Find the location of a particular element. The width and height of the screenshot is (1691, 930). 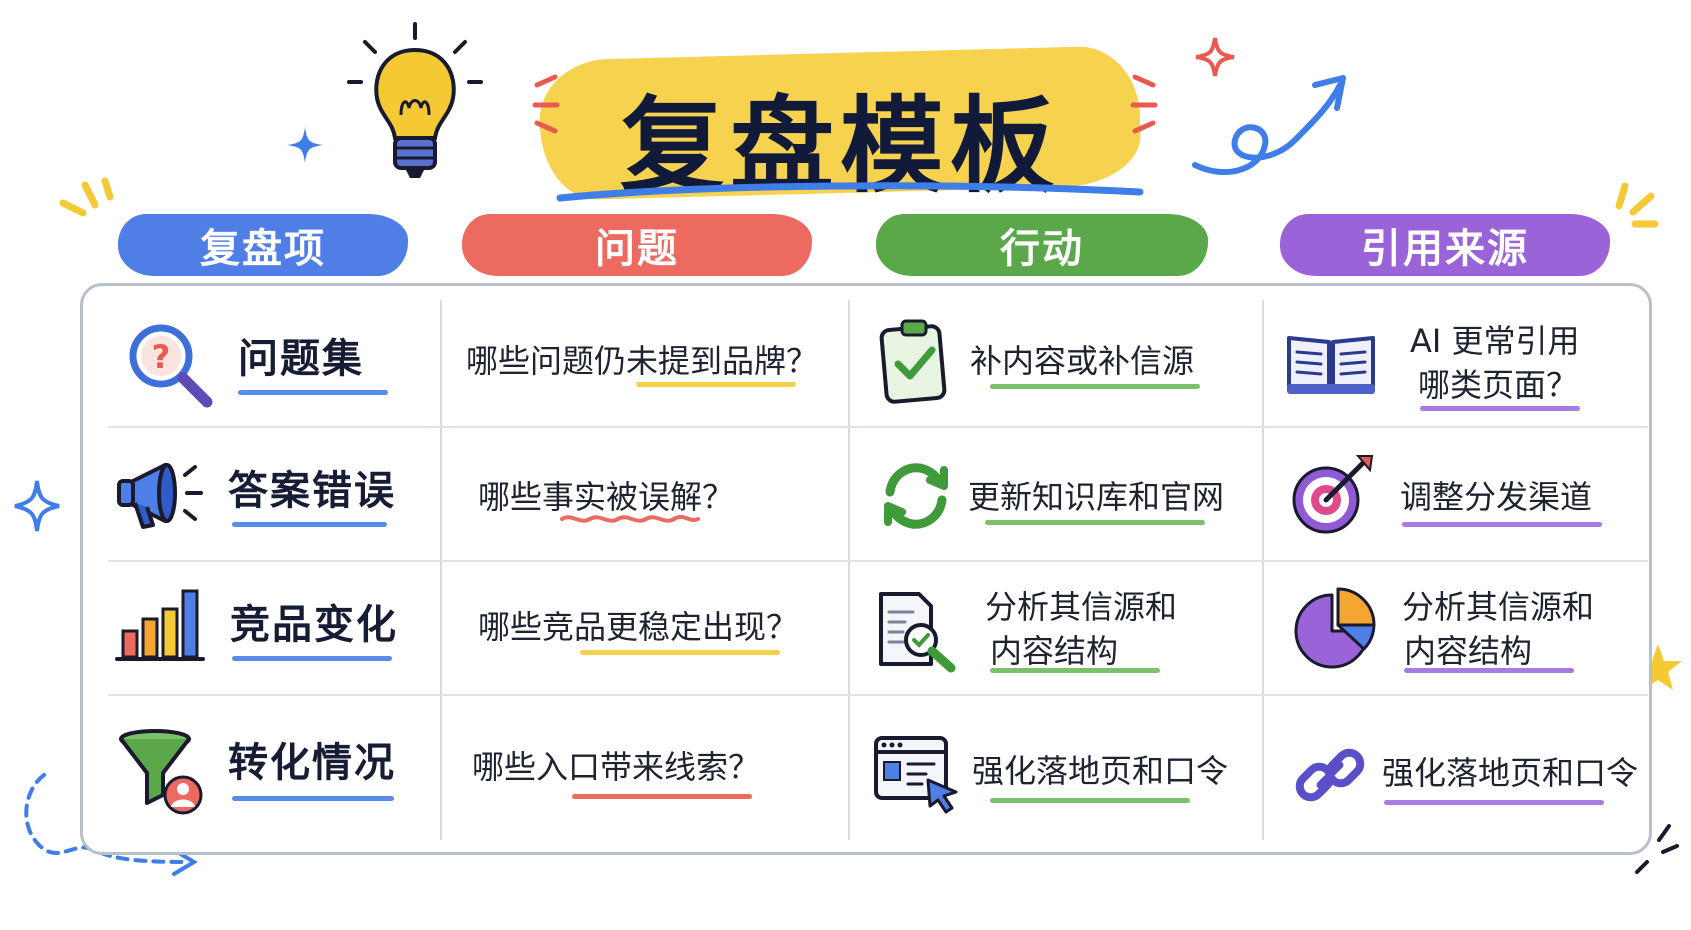

item-label: 答案错误 is located at coordinates (312, 491).